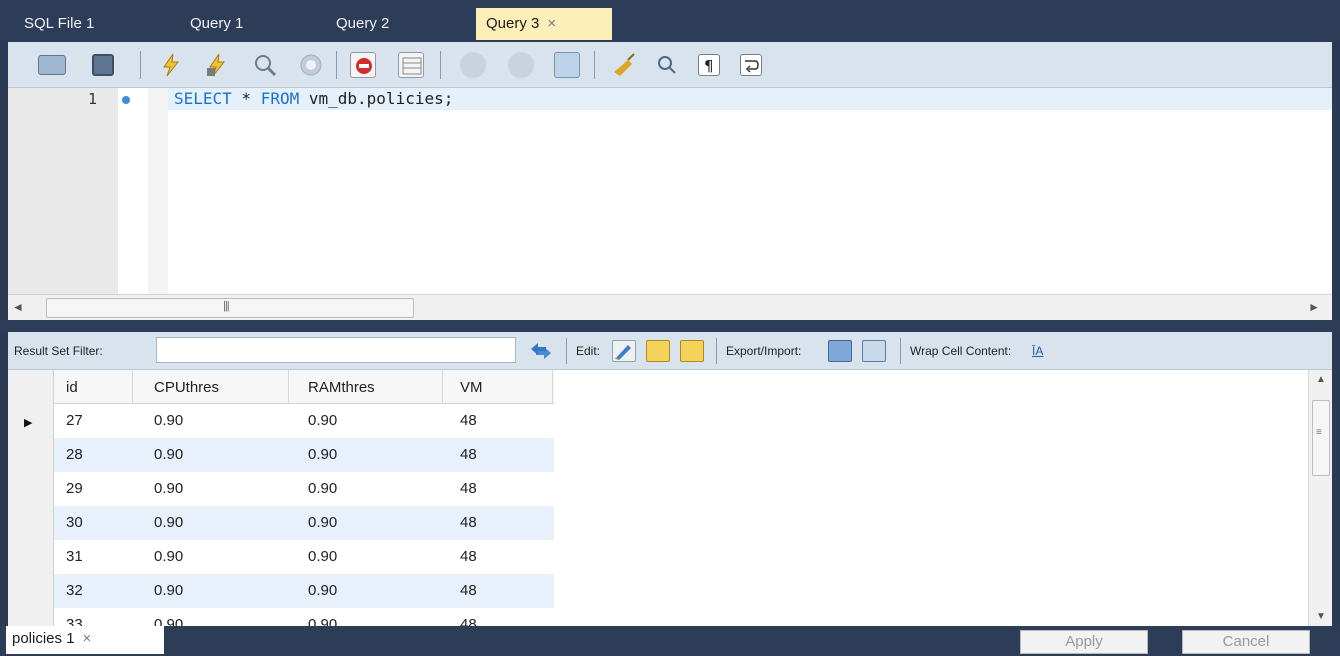 The height and width of the screenshot is (656, 1340). Describe the element at coordinates (544, 24) in the screenshot. I see `tab-query-3: Query 3 ×` at that location.